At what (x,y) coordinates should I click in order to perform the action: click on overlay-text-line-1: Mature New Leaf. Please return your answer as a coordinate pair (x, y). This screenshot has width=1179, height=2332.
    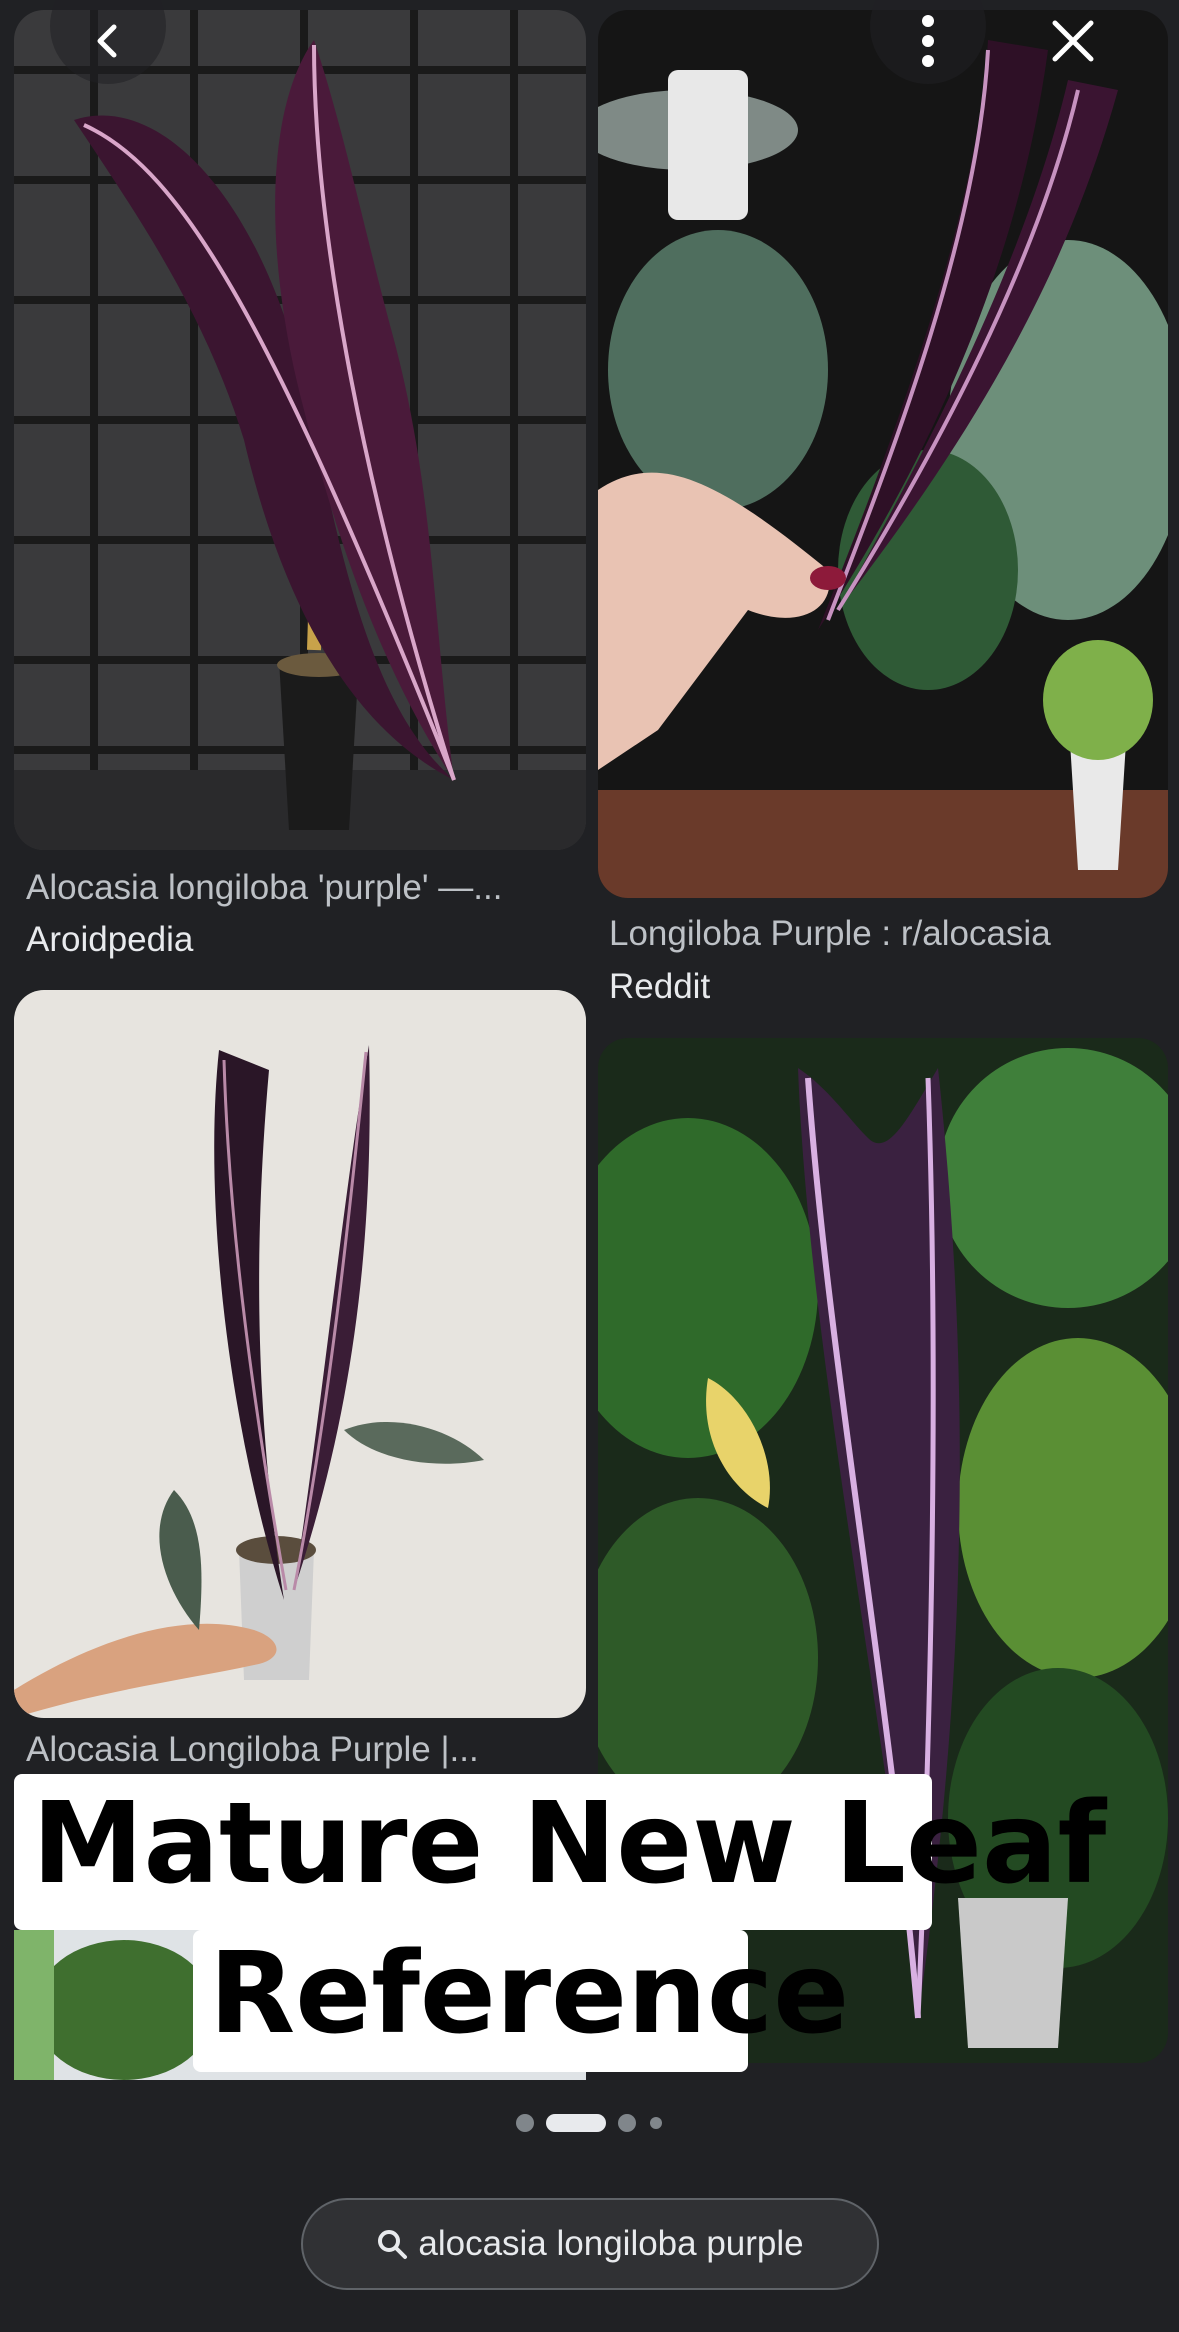
    Looking at the image, I should click on (560, 1852).